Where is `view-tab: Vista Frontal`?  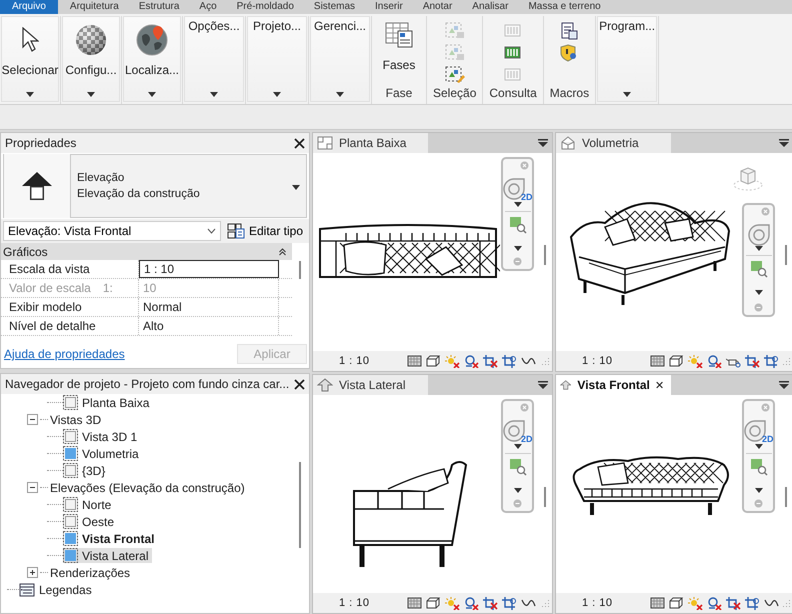
view-tab: Vista Frontal is located at coordinates (613, 385).